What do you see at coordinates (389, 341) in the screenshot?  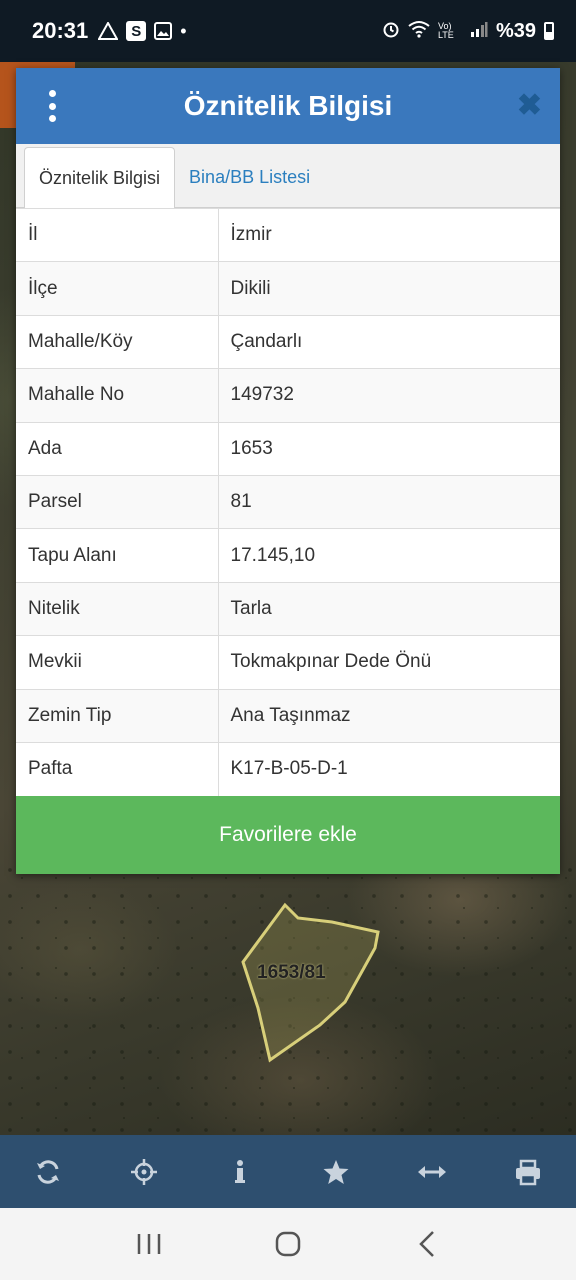 I see `attribute-value: Çandarlı` at bounding box center [389, 341].